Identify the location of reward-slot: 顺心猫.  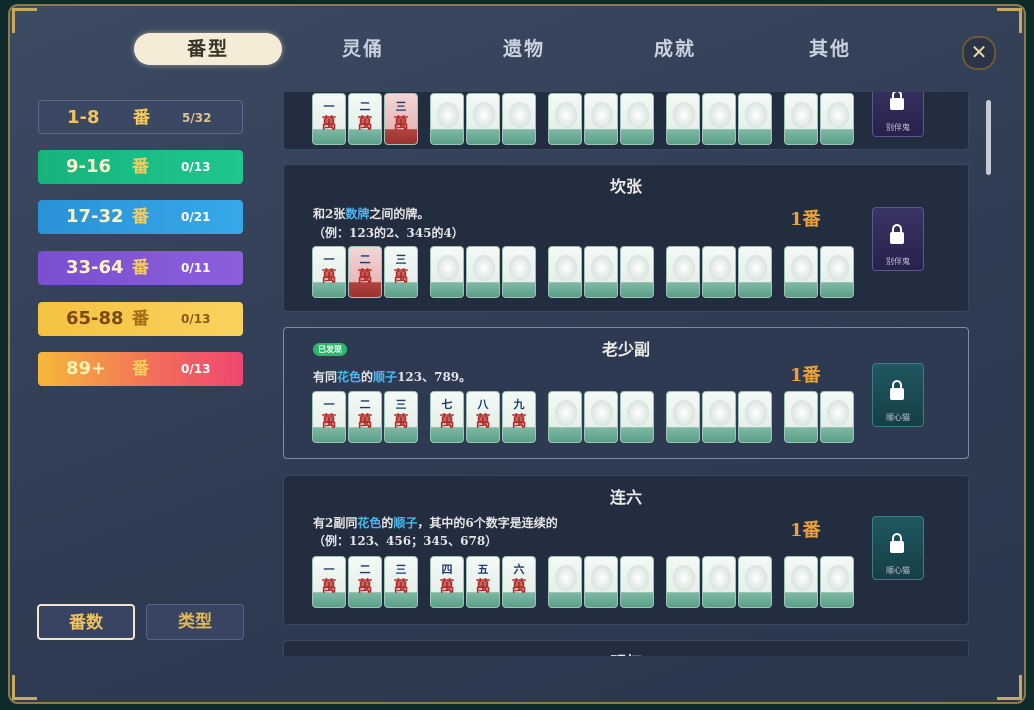
(898, 395).